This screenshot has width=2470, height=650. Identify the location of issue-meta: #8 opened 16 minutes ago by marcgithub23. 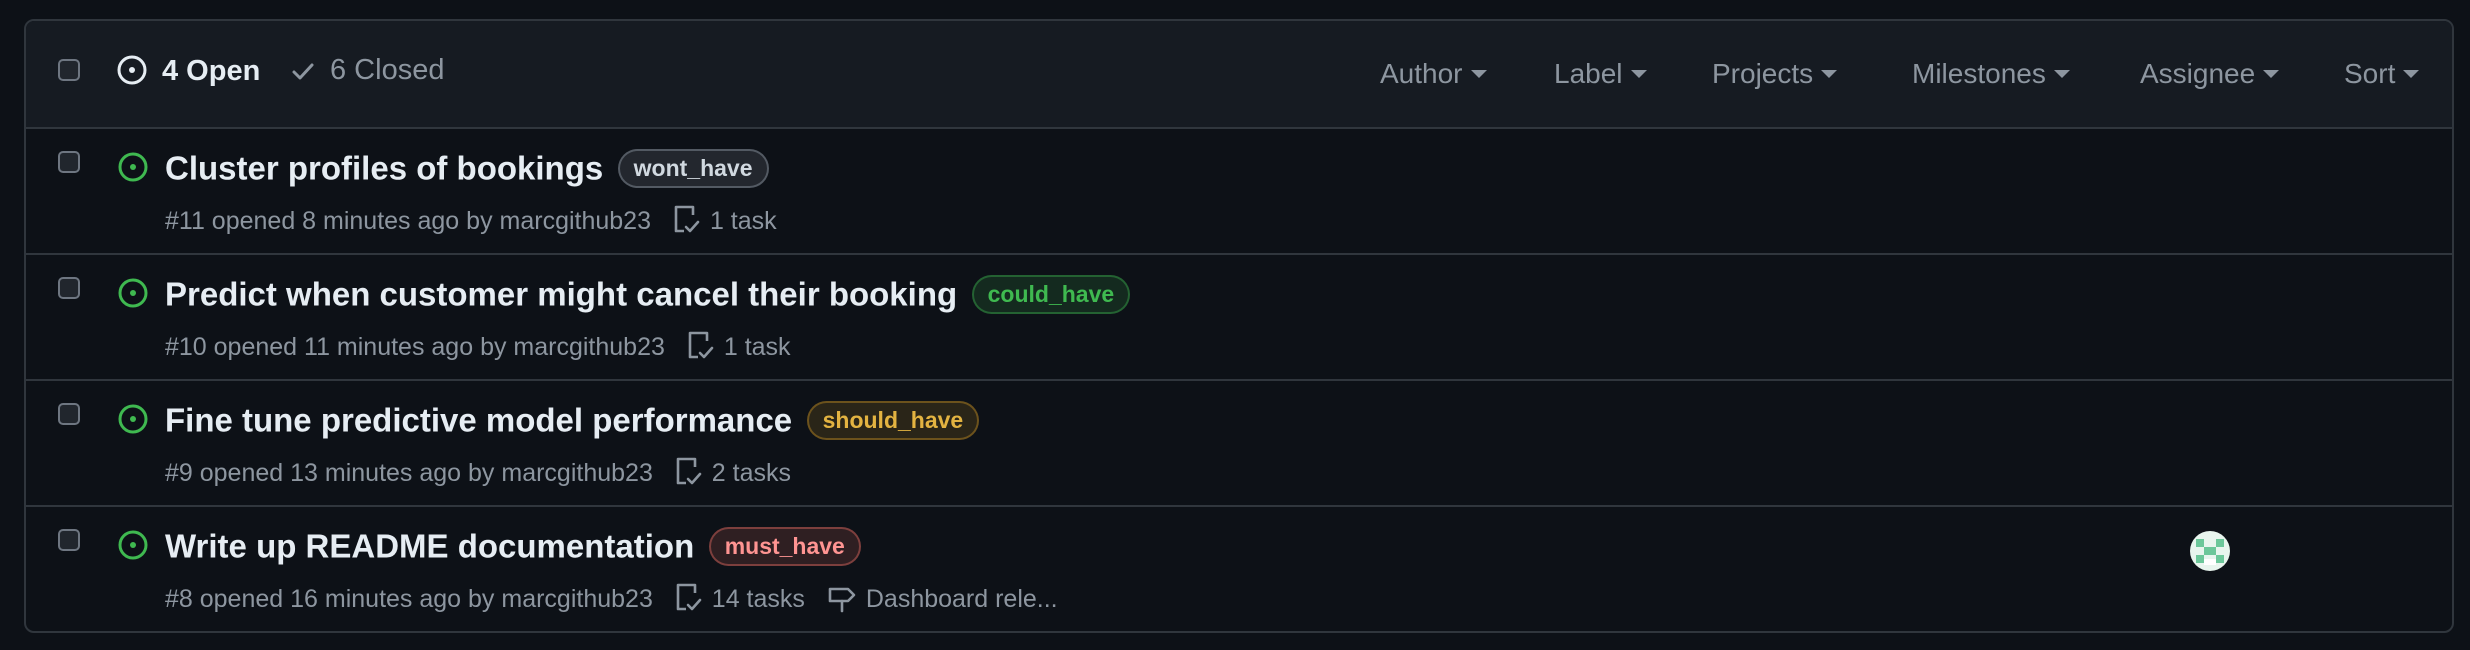
(409, 599).